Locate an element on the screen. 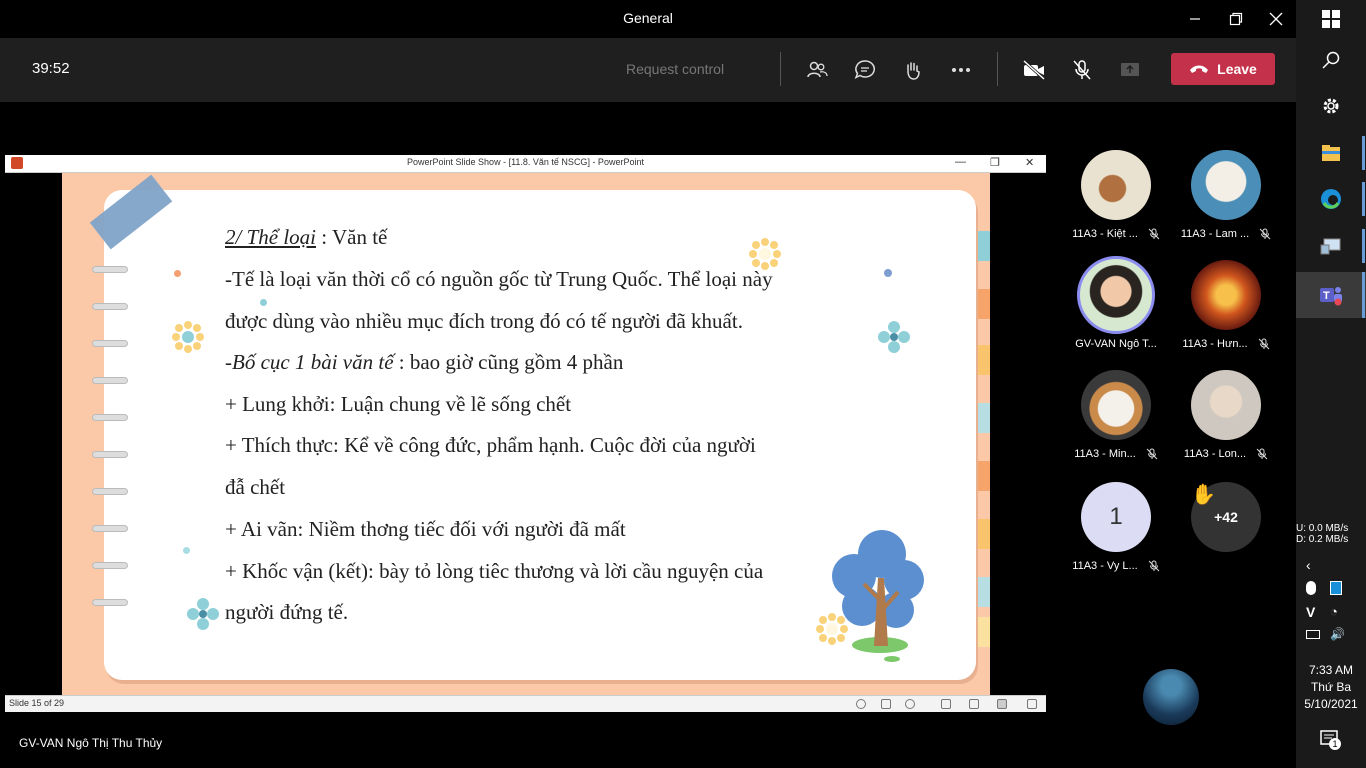 Image resolution: width=1366 pixels, height=768 pixels. notifications-button: 1 is located at coordinates (1329, 739).